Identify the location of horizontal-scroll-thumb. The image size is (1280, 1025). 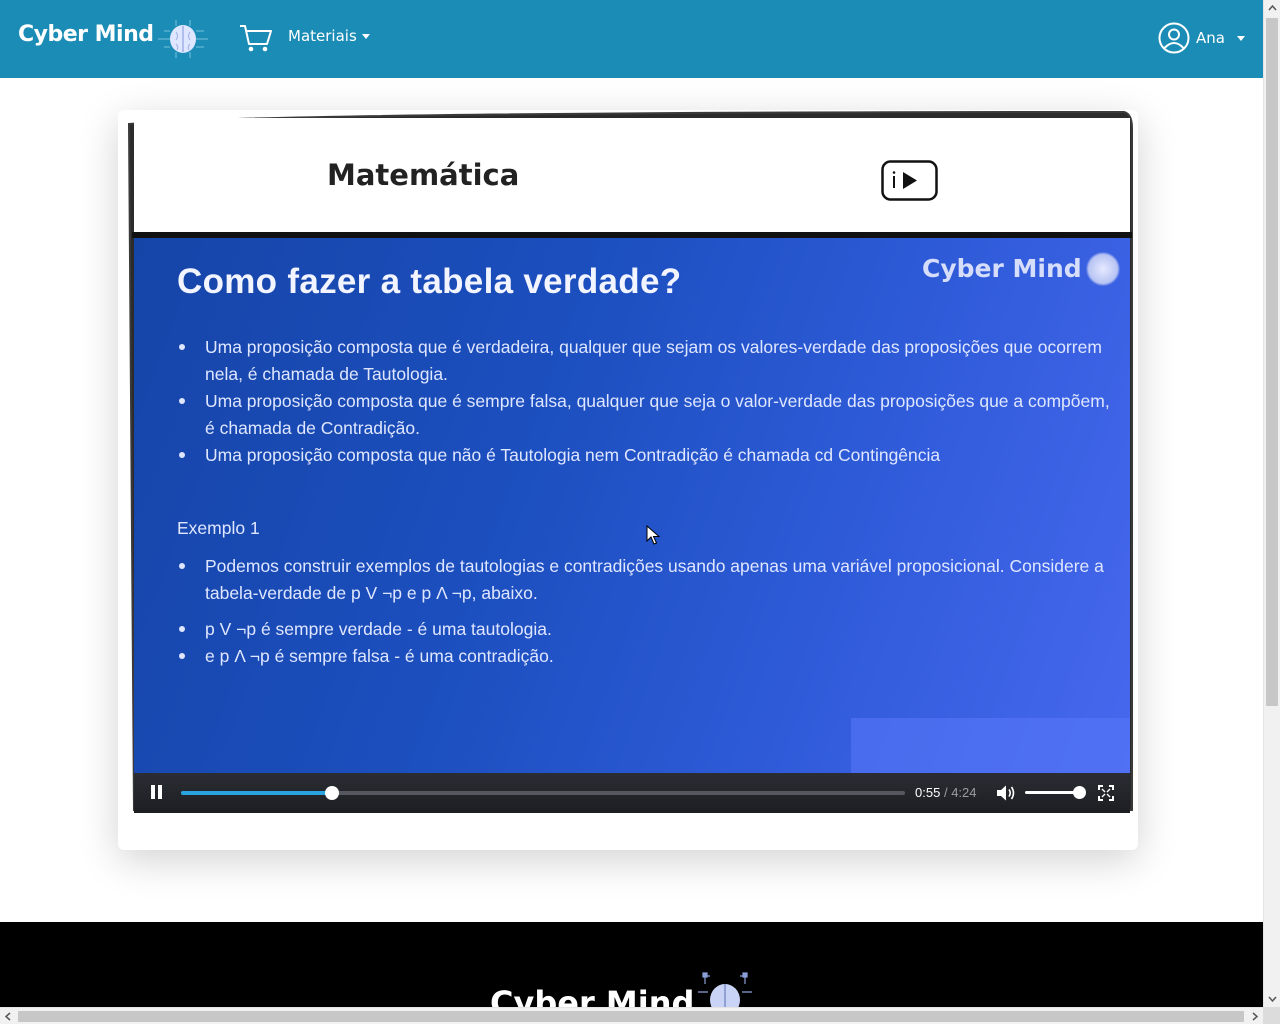
(631, 1016).